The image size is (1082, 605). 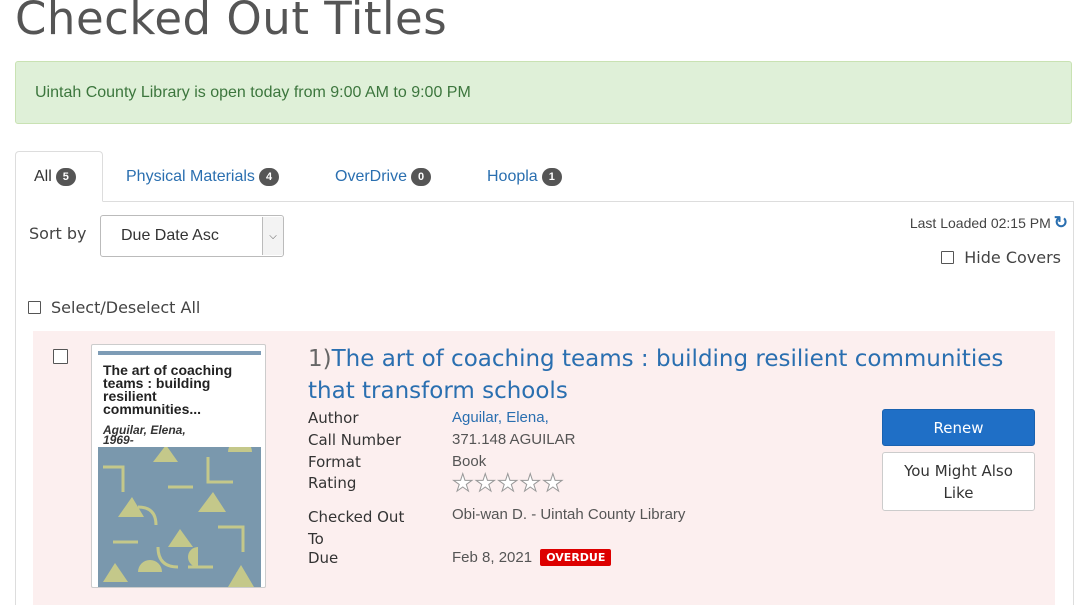 I want to click on last-loaded: Last Loaded 02:15 PM ↻, so click(x=989, y=223).